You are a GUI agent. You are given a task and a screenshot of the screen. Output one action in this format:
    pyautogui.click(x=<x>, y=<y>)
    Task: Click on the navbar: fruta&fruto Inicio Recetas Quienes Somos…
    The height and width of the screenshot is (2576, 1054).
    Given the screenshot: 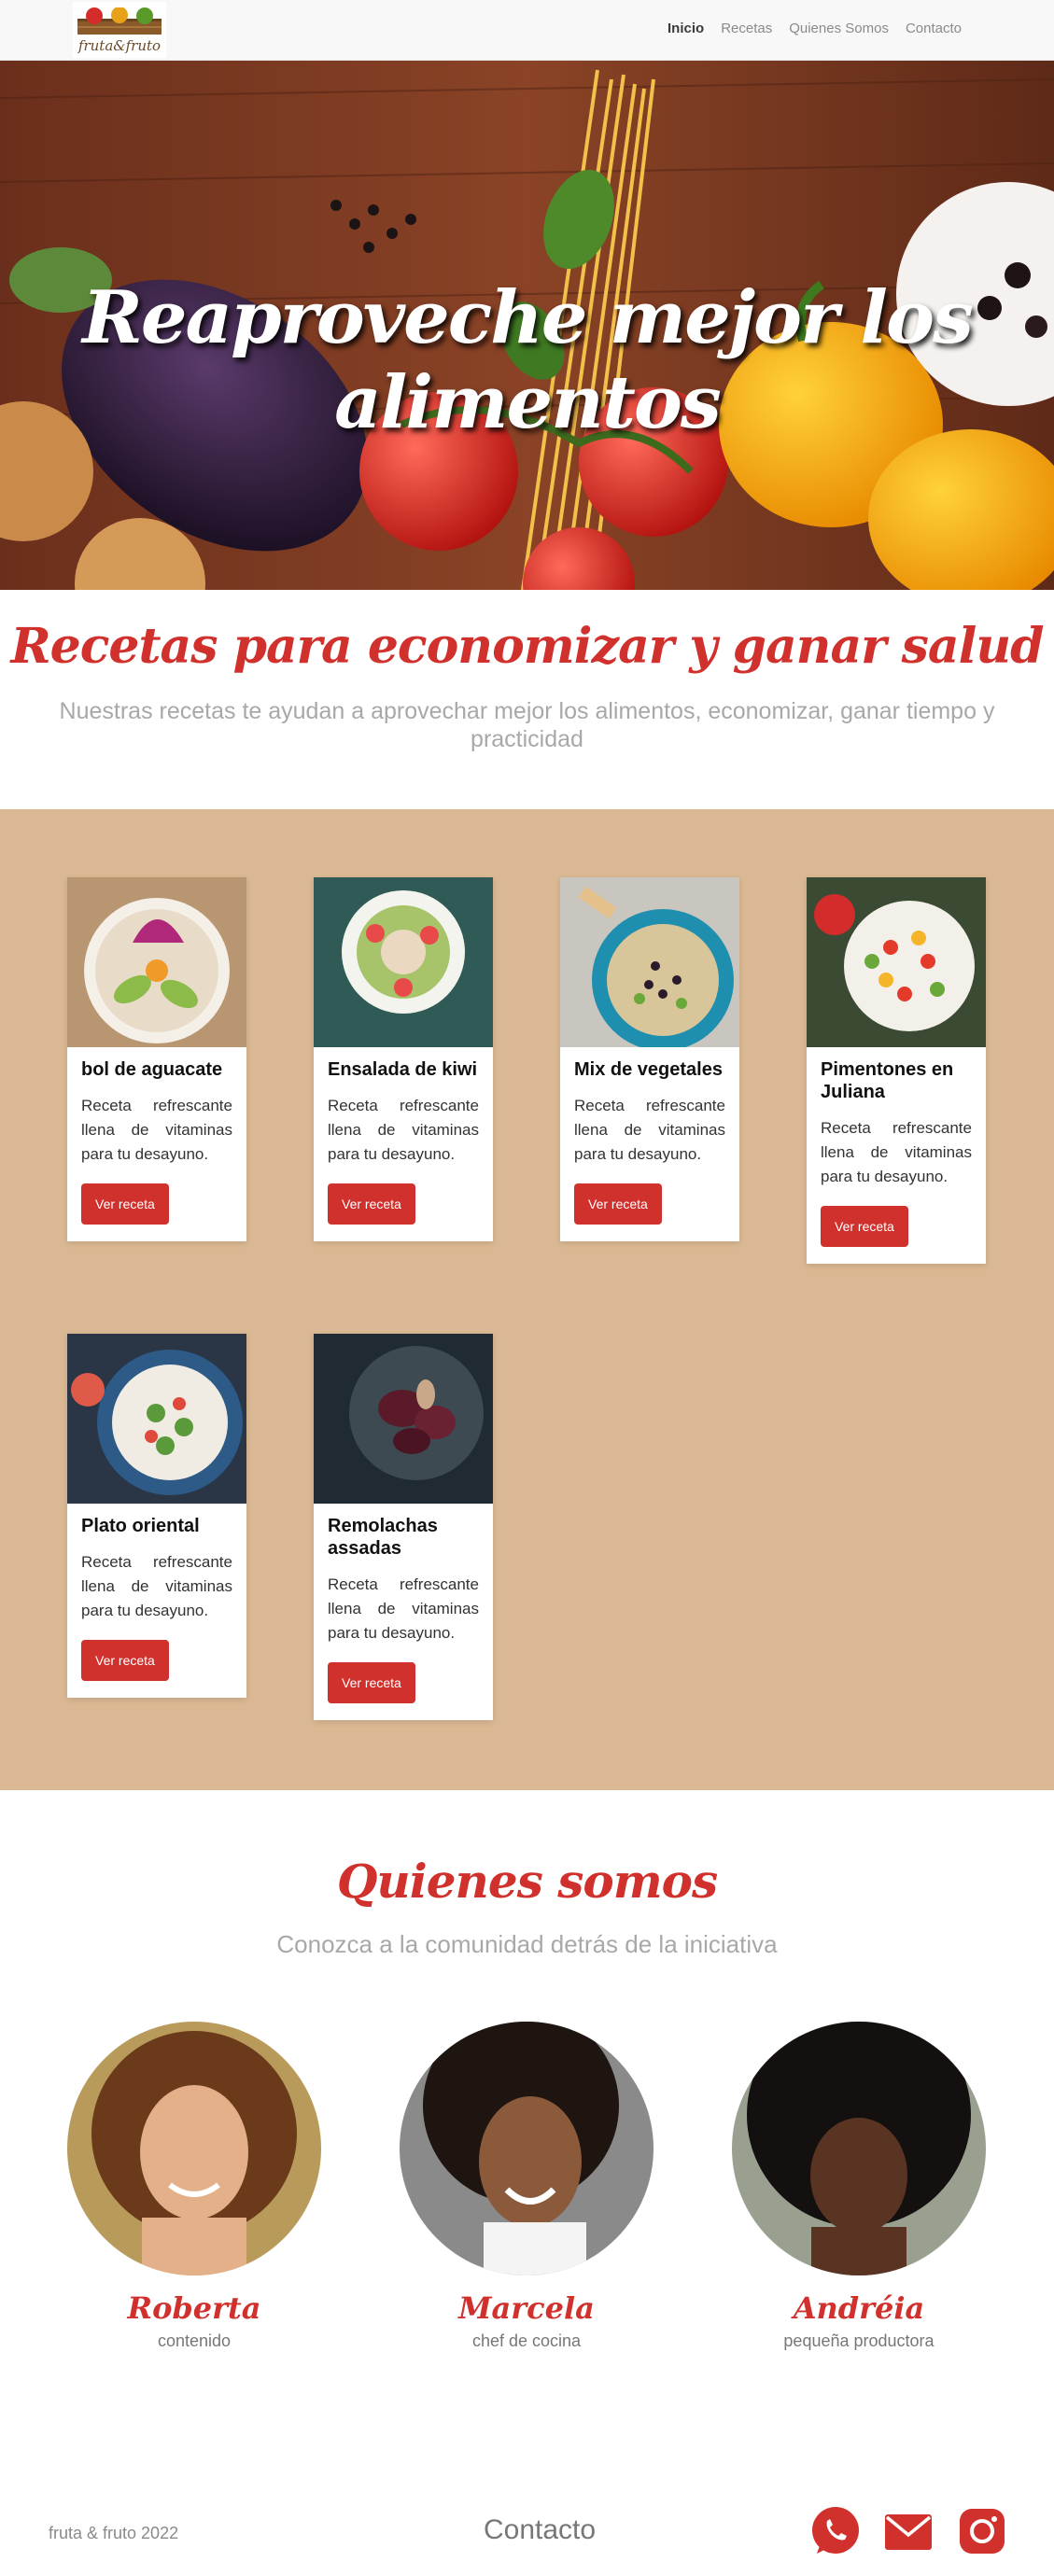 What is the action you would take?
    pyautogui.click(x=527, y=31)
    